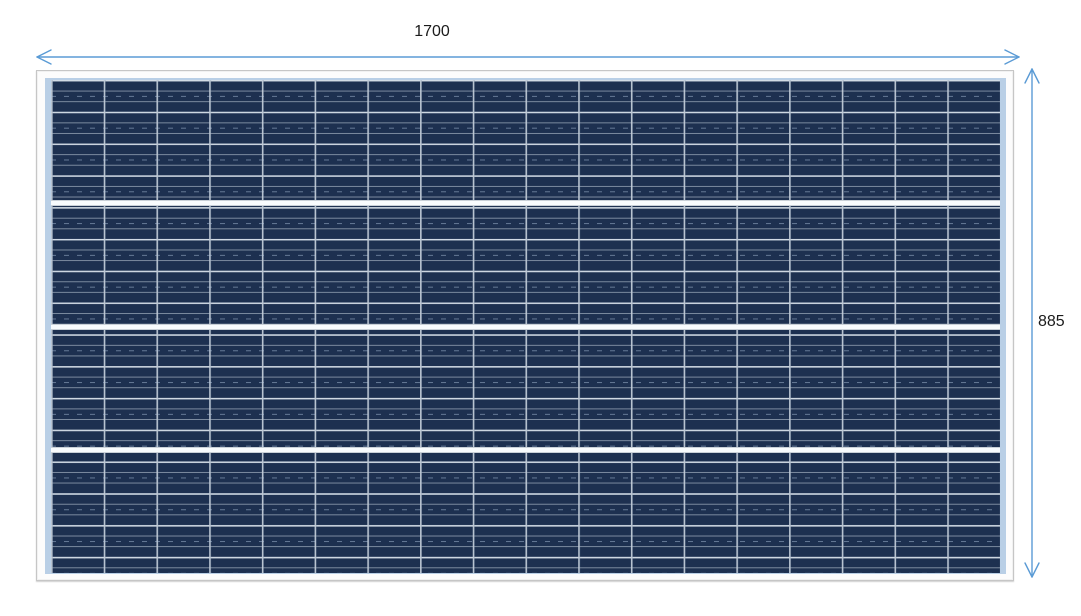 The image size is (1081, 616). I want to click on dimension-width-label: 1700, so click(432, 31).